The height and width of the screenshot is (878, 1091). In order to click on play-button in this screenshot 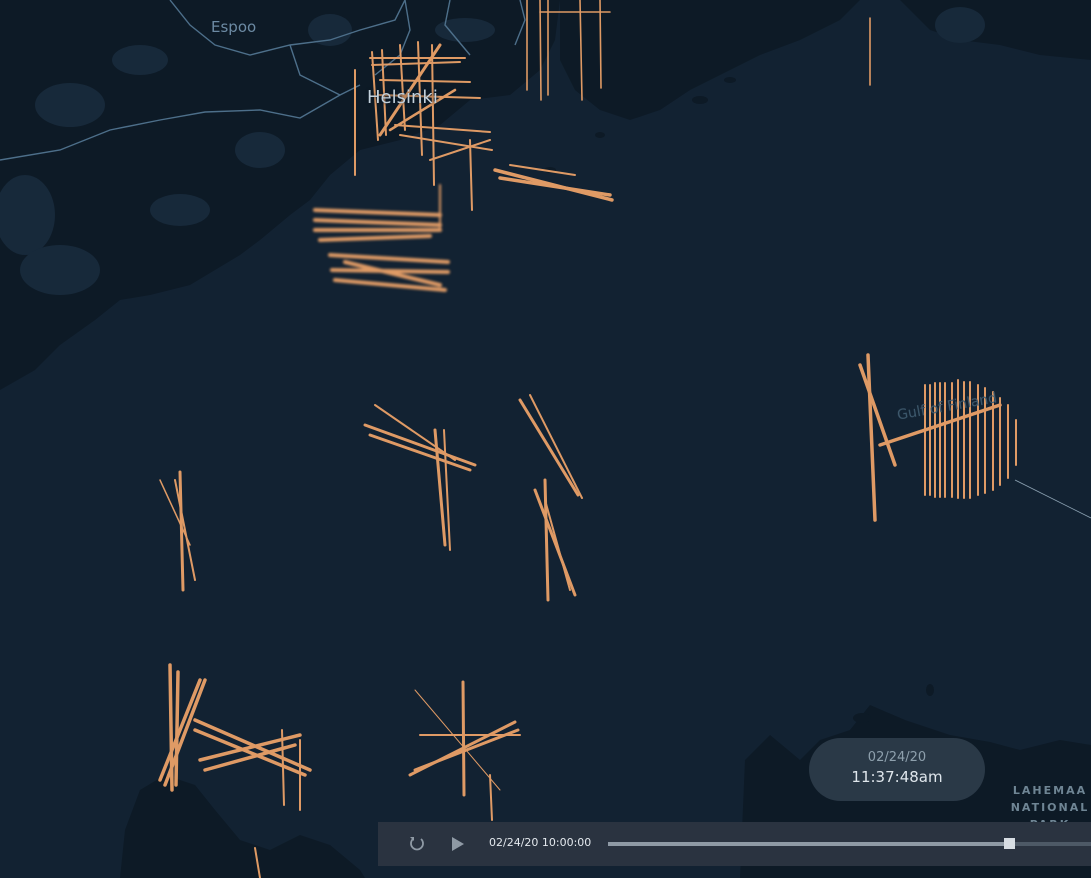, I will do `click(457, 844)`.